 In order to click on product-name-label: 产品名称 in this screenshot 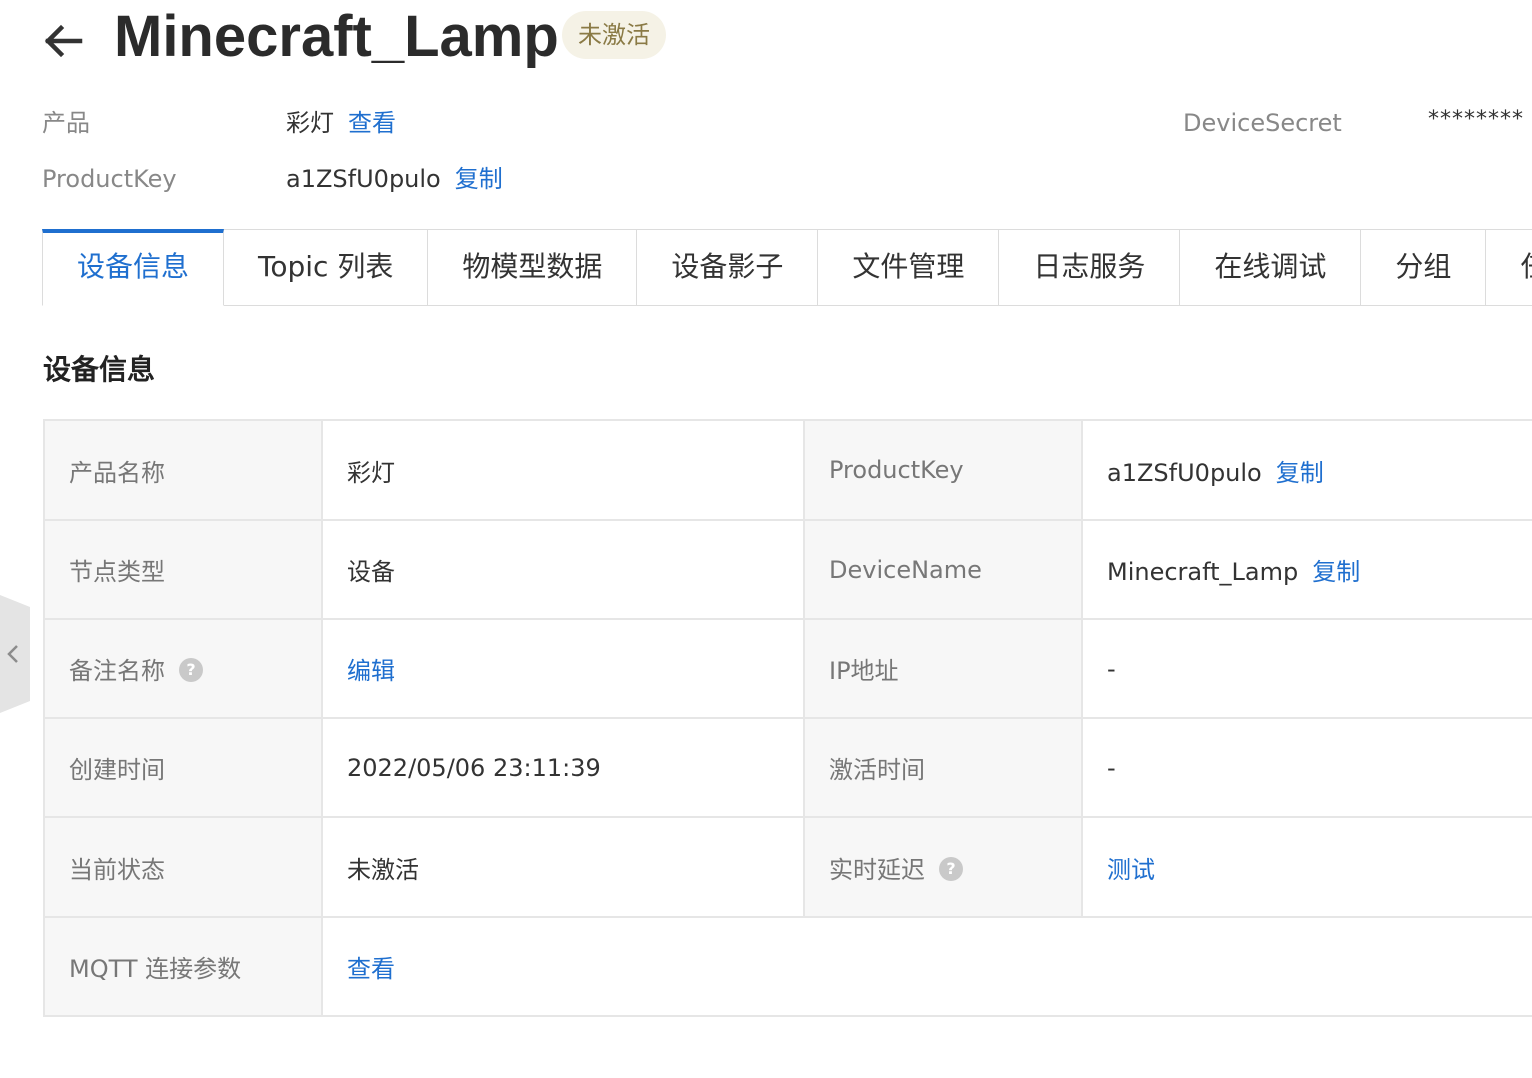, I will do `click(183, 470)`.